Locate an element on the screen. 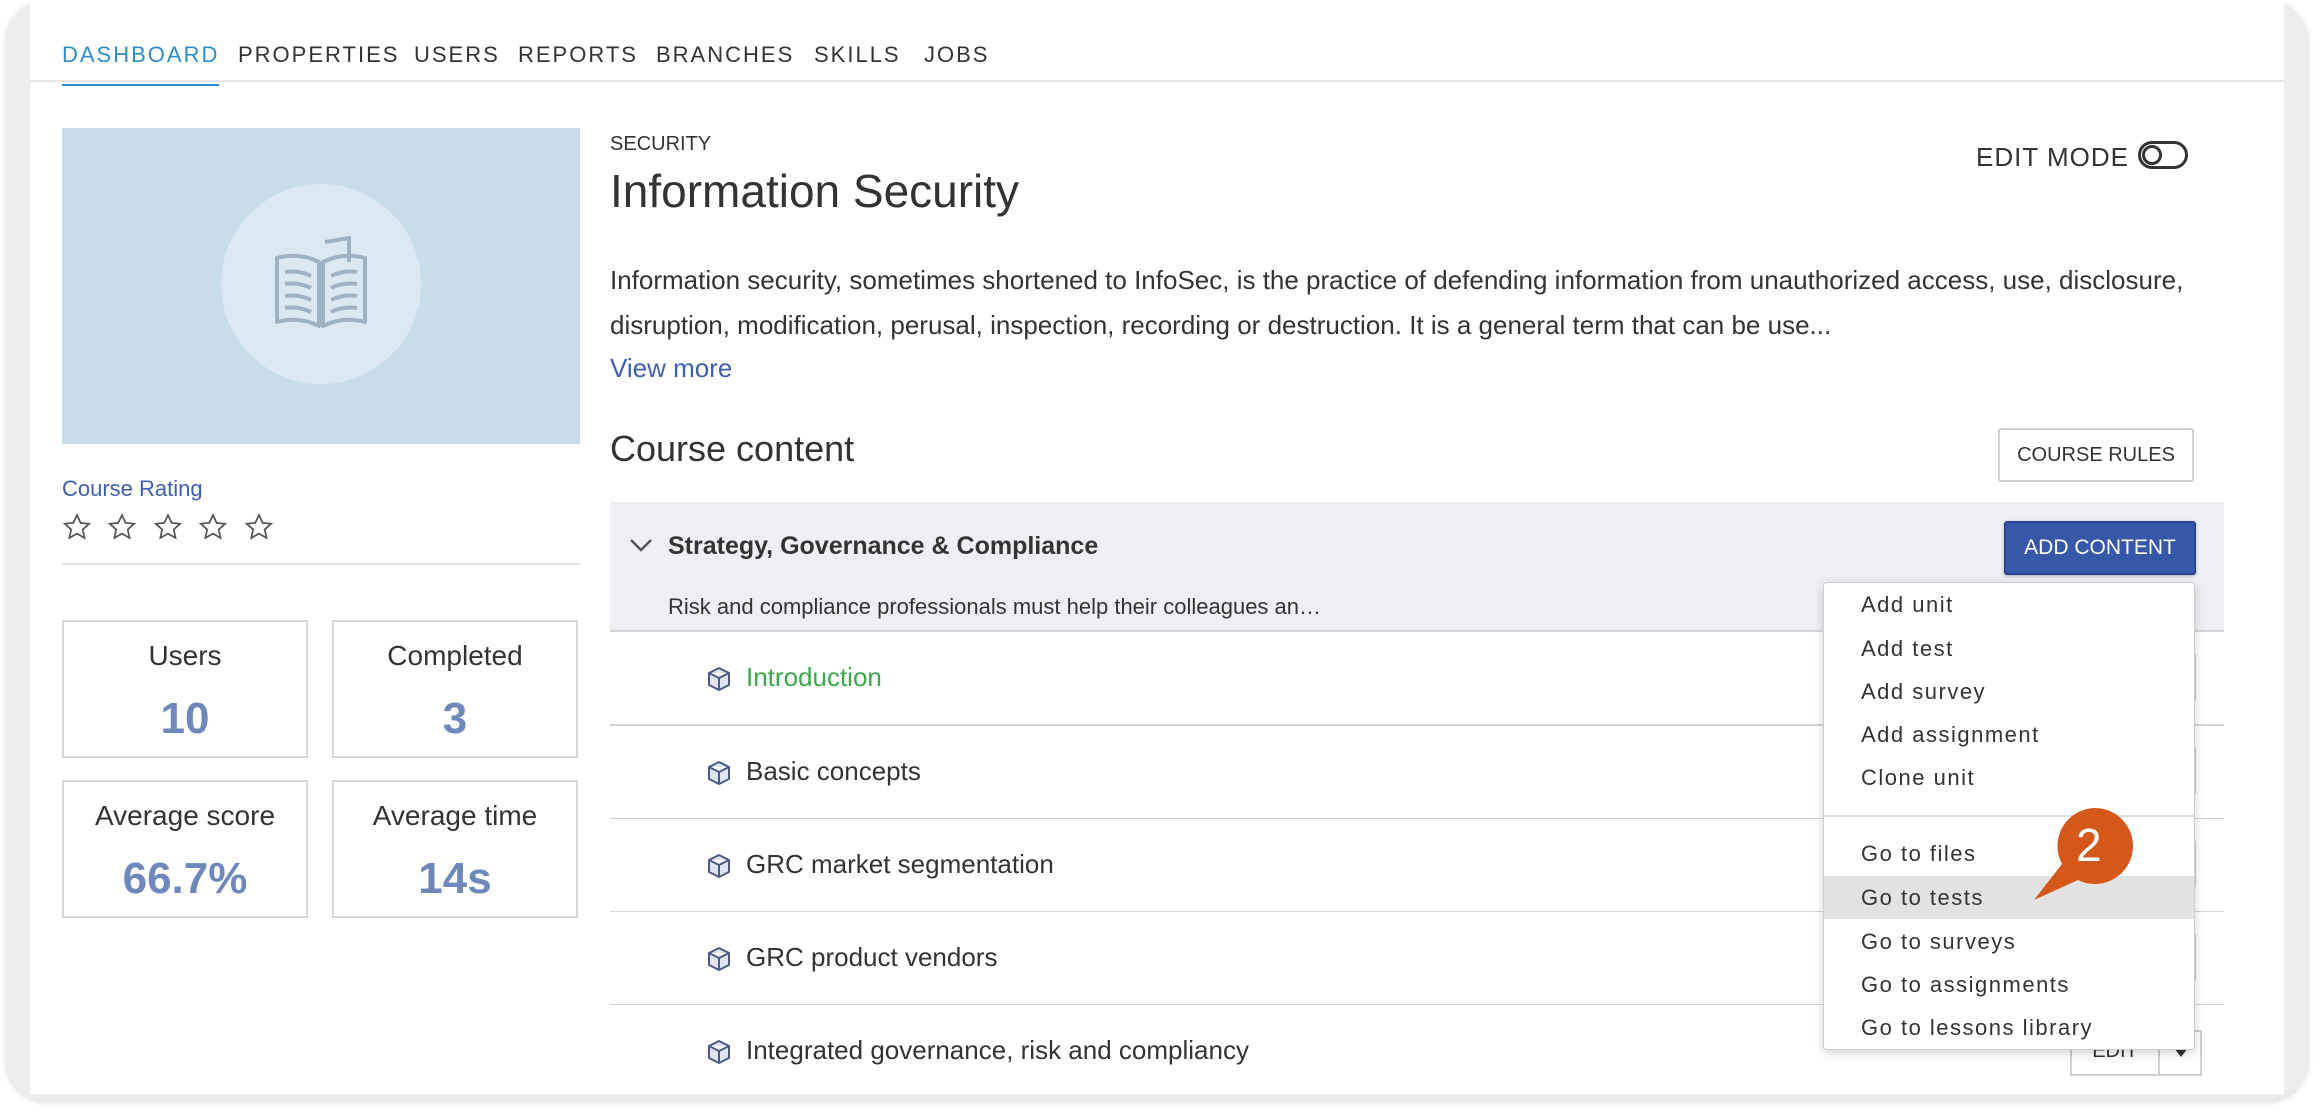  tab-branches: BRANCHES is located at coordinates (725, 55).